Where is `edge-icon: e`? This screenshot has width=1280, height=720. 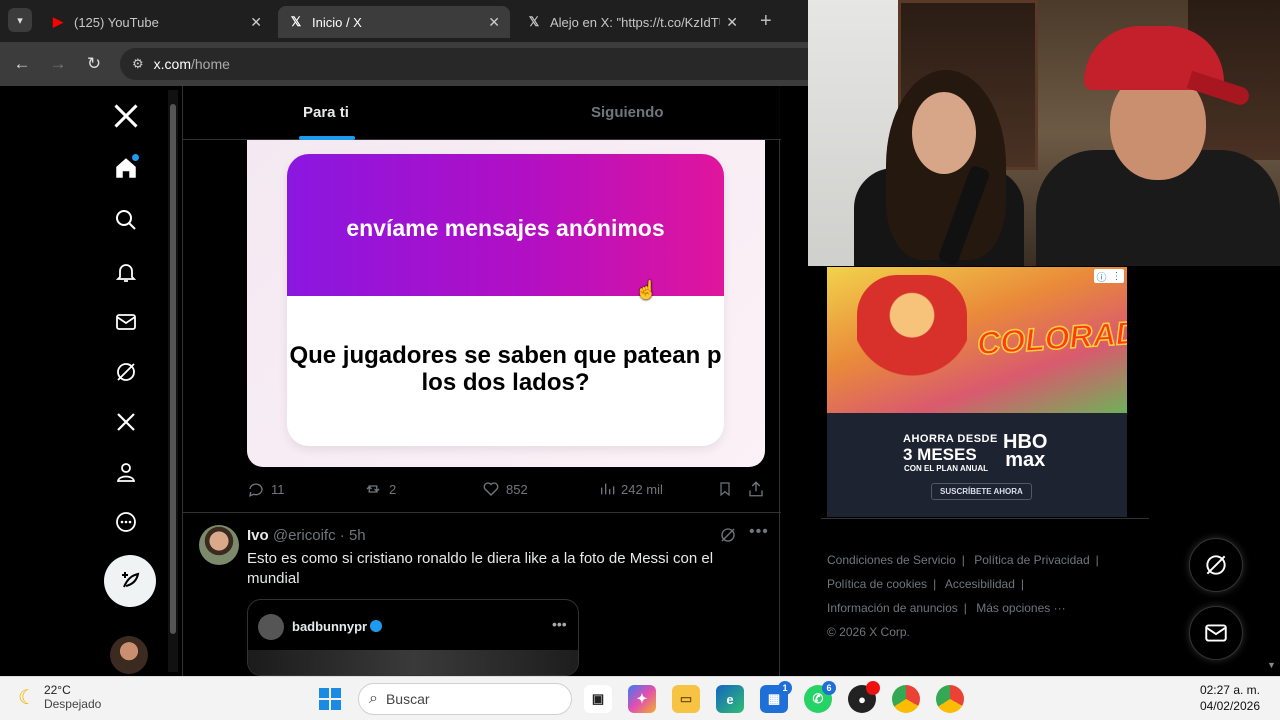
edge-icon: e is located at coordinates (730, 699).